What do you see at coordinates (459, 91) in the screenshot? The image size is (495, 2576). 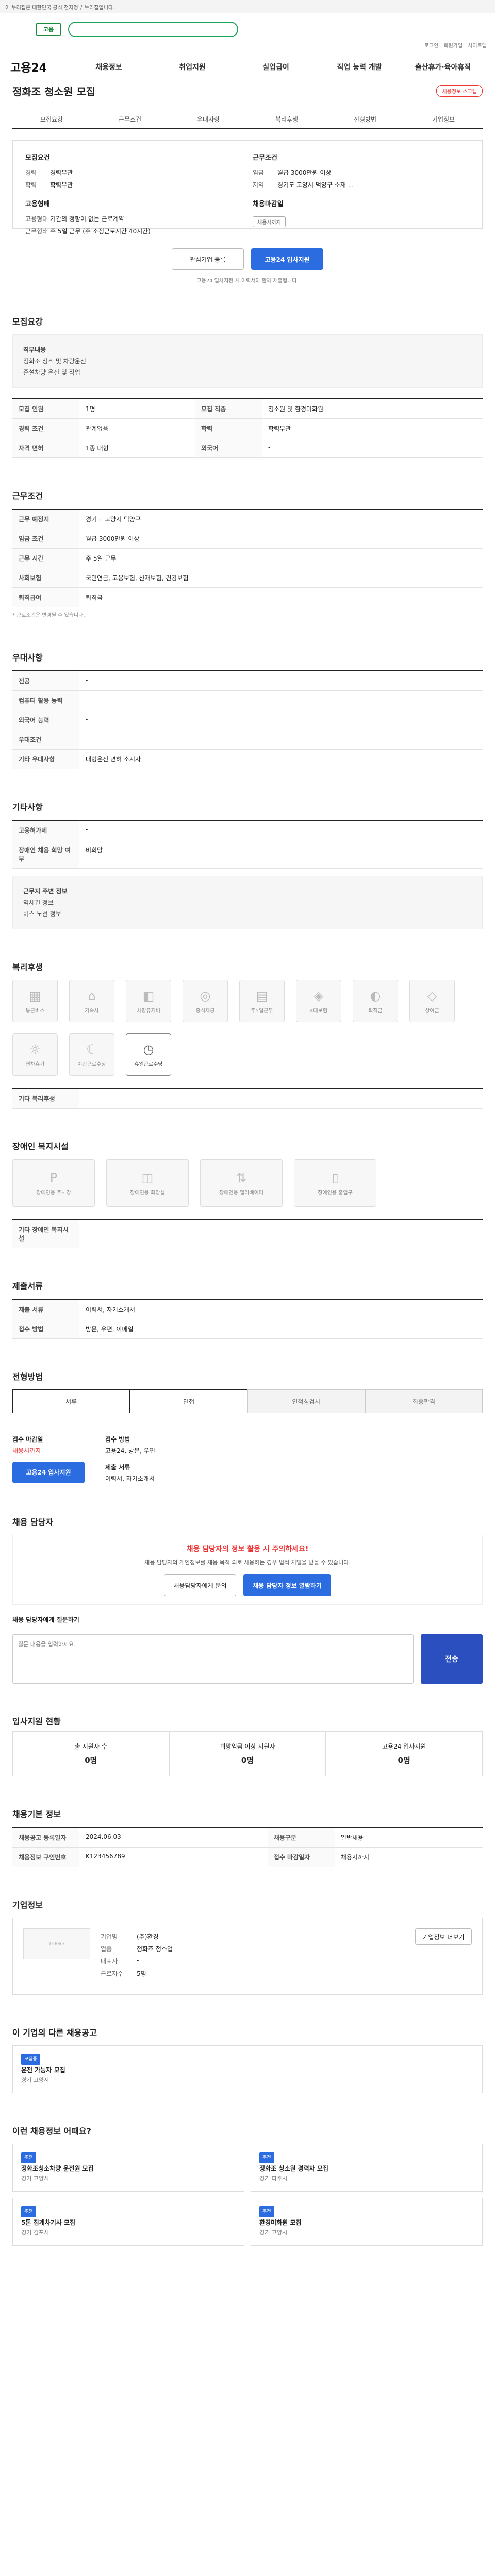 I see `scrap-badge: 채용정보 스크랩` at bounding box center [459, 91].